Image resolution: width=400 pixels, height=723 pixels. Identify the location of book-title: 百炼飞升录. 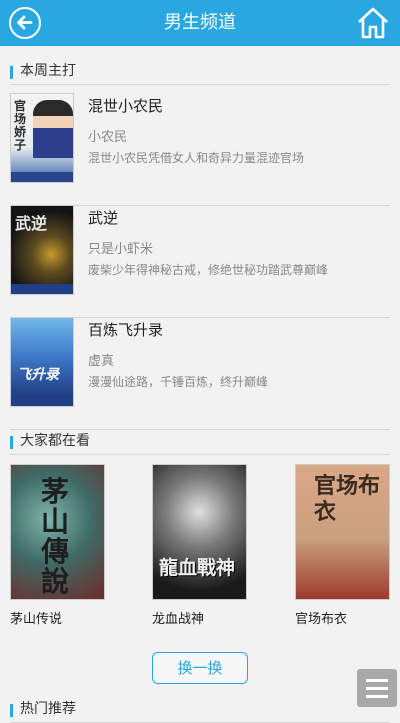
(126, 330).